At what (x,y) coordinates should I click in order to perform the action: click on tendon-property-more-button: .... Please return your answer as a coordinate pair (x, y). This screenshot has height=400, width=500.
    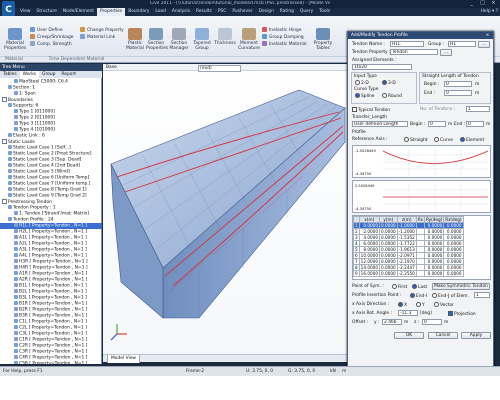
    Looking at the image, I should click on (446, 52).